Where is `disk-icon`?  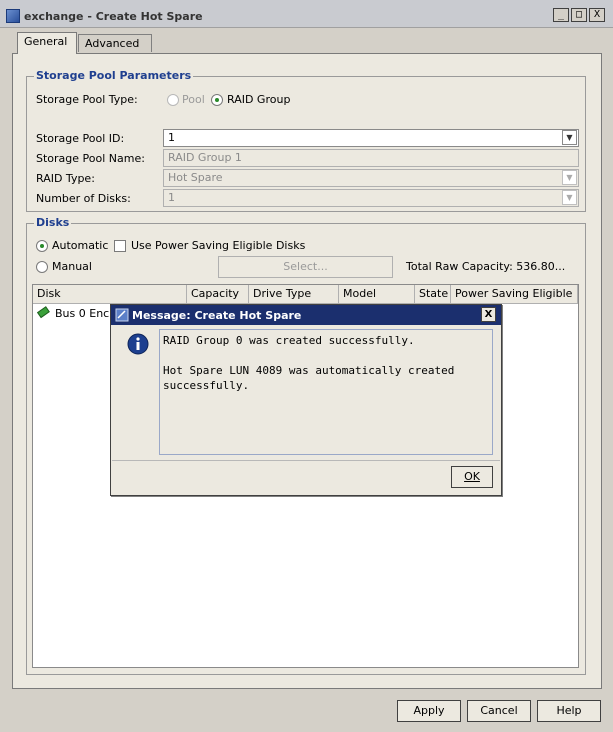
disk-icon is located at coordinates (43, 314).